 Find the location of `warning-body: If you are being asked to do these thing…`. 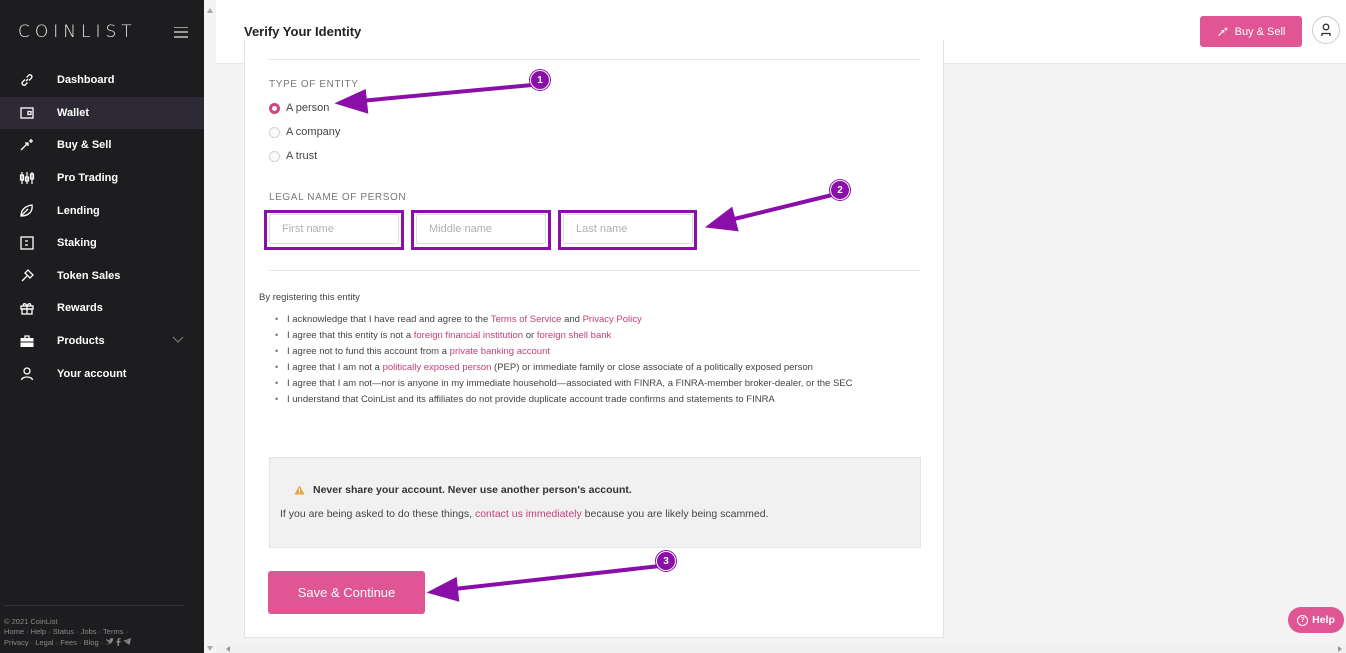

warning-body: If you are being asked to do these thing… is located at coordinates (524, 514).